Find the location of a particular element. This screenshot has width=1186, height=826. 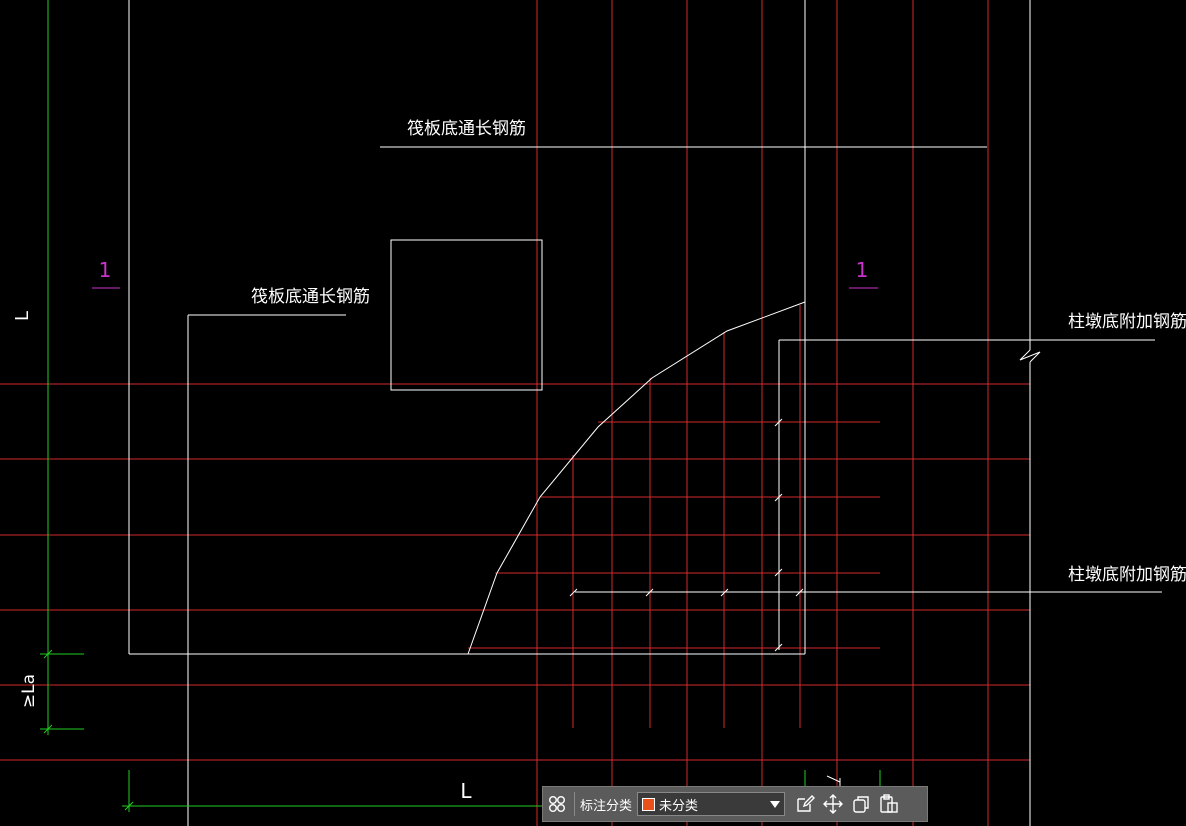

label-column-pier-upper: 柱墩底附加钢筋 is located at coordinates (1127, 322).